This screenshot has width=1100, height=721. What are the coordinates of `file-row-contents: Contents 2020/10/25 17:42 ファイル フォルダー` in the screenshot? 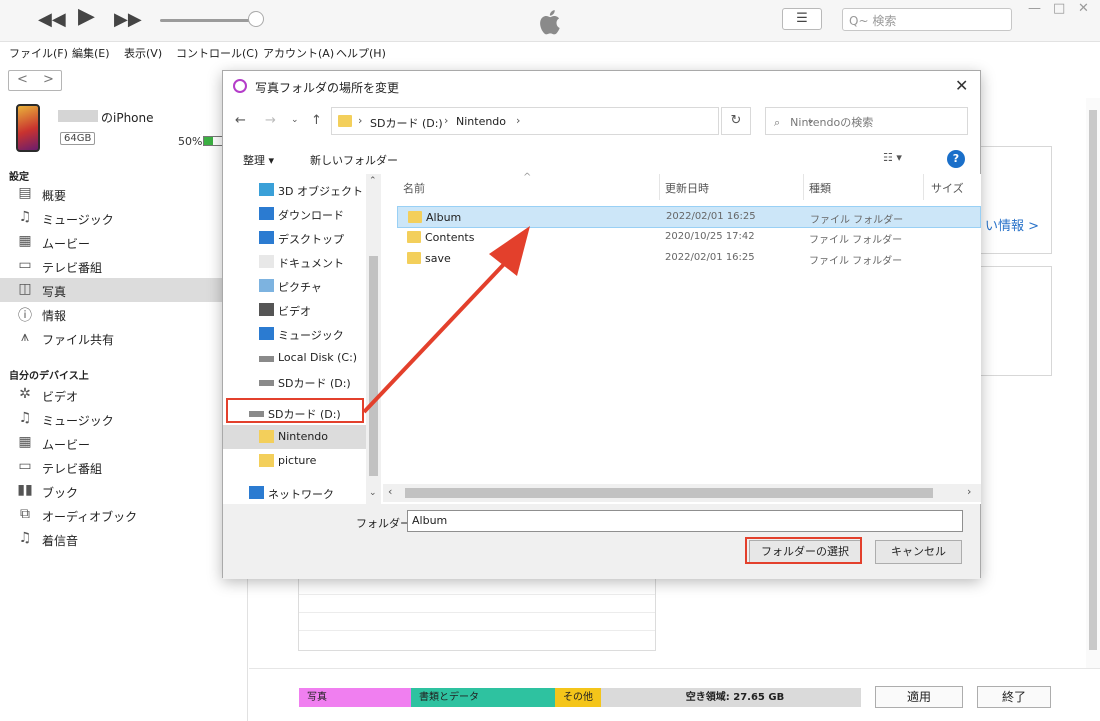 It's located at (689, 238).